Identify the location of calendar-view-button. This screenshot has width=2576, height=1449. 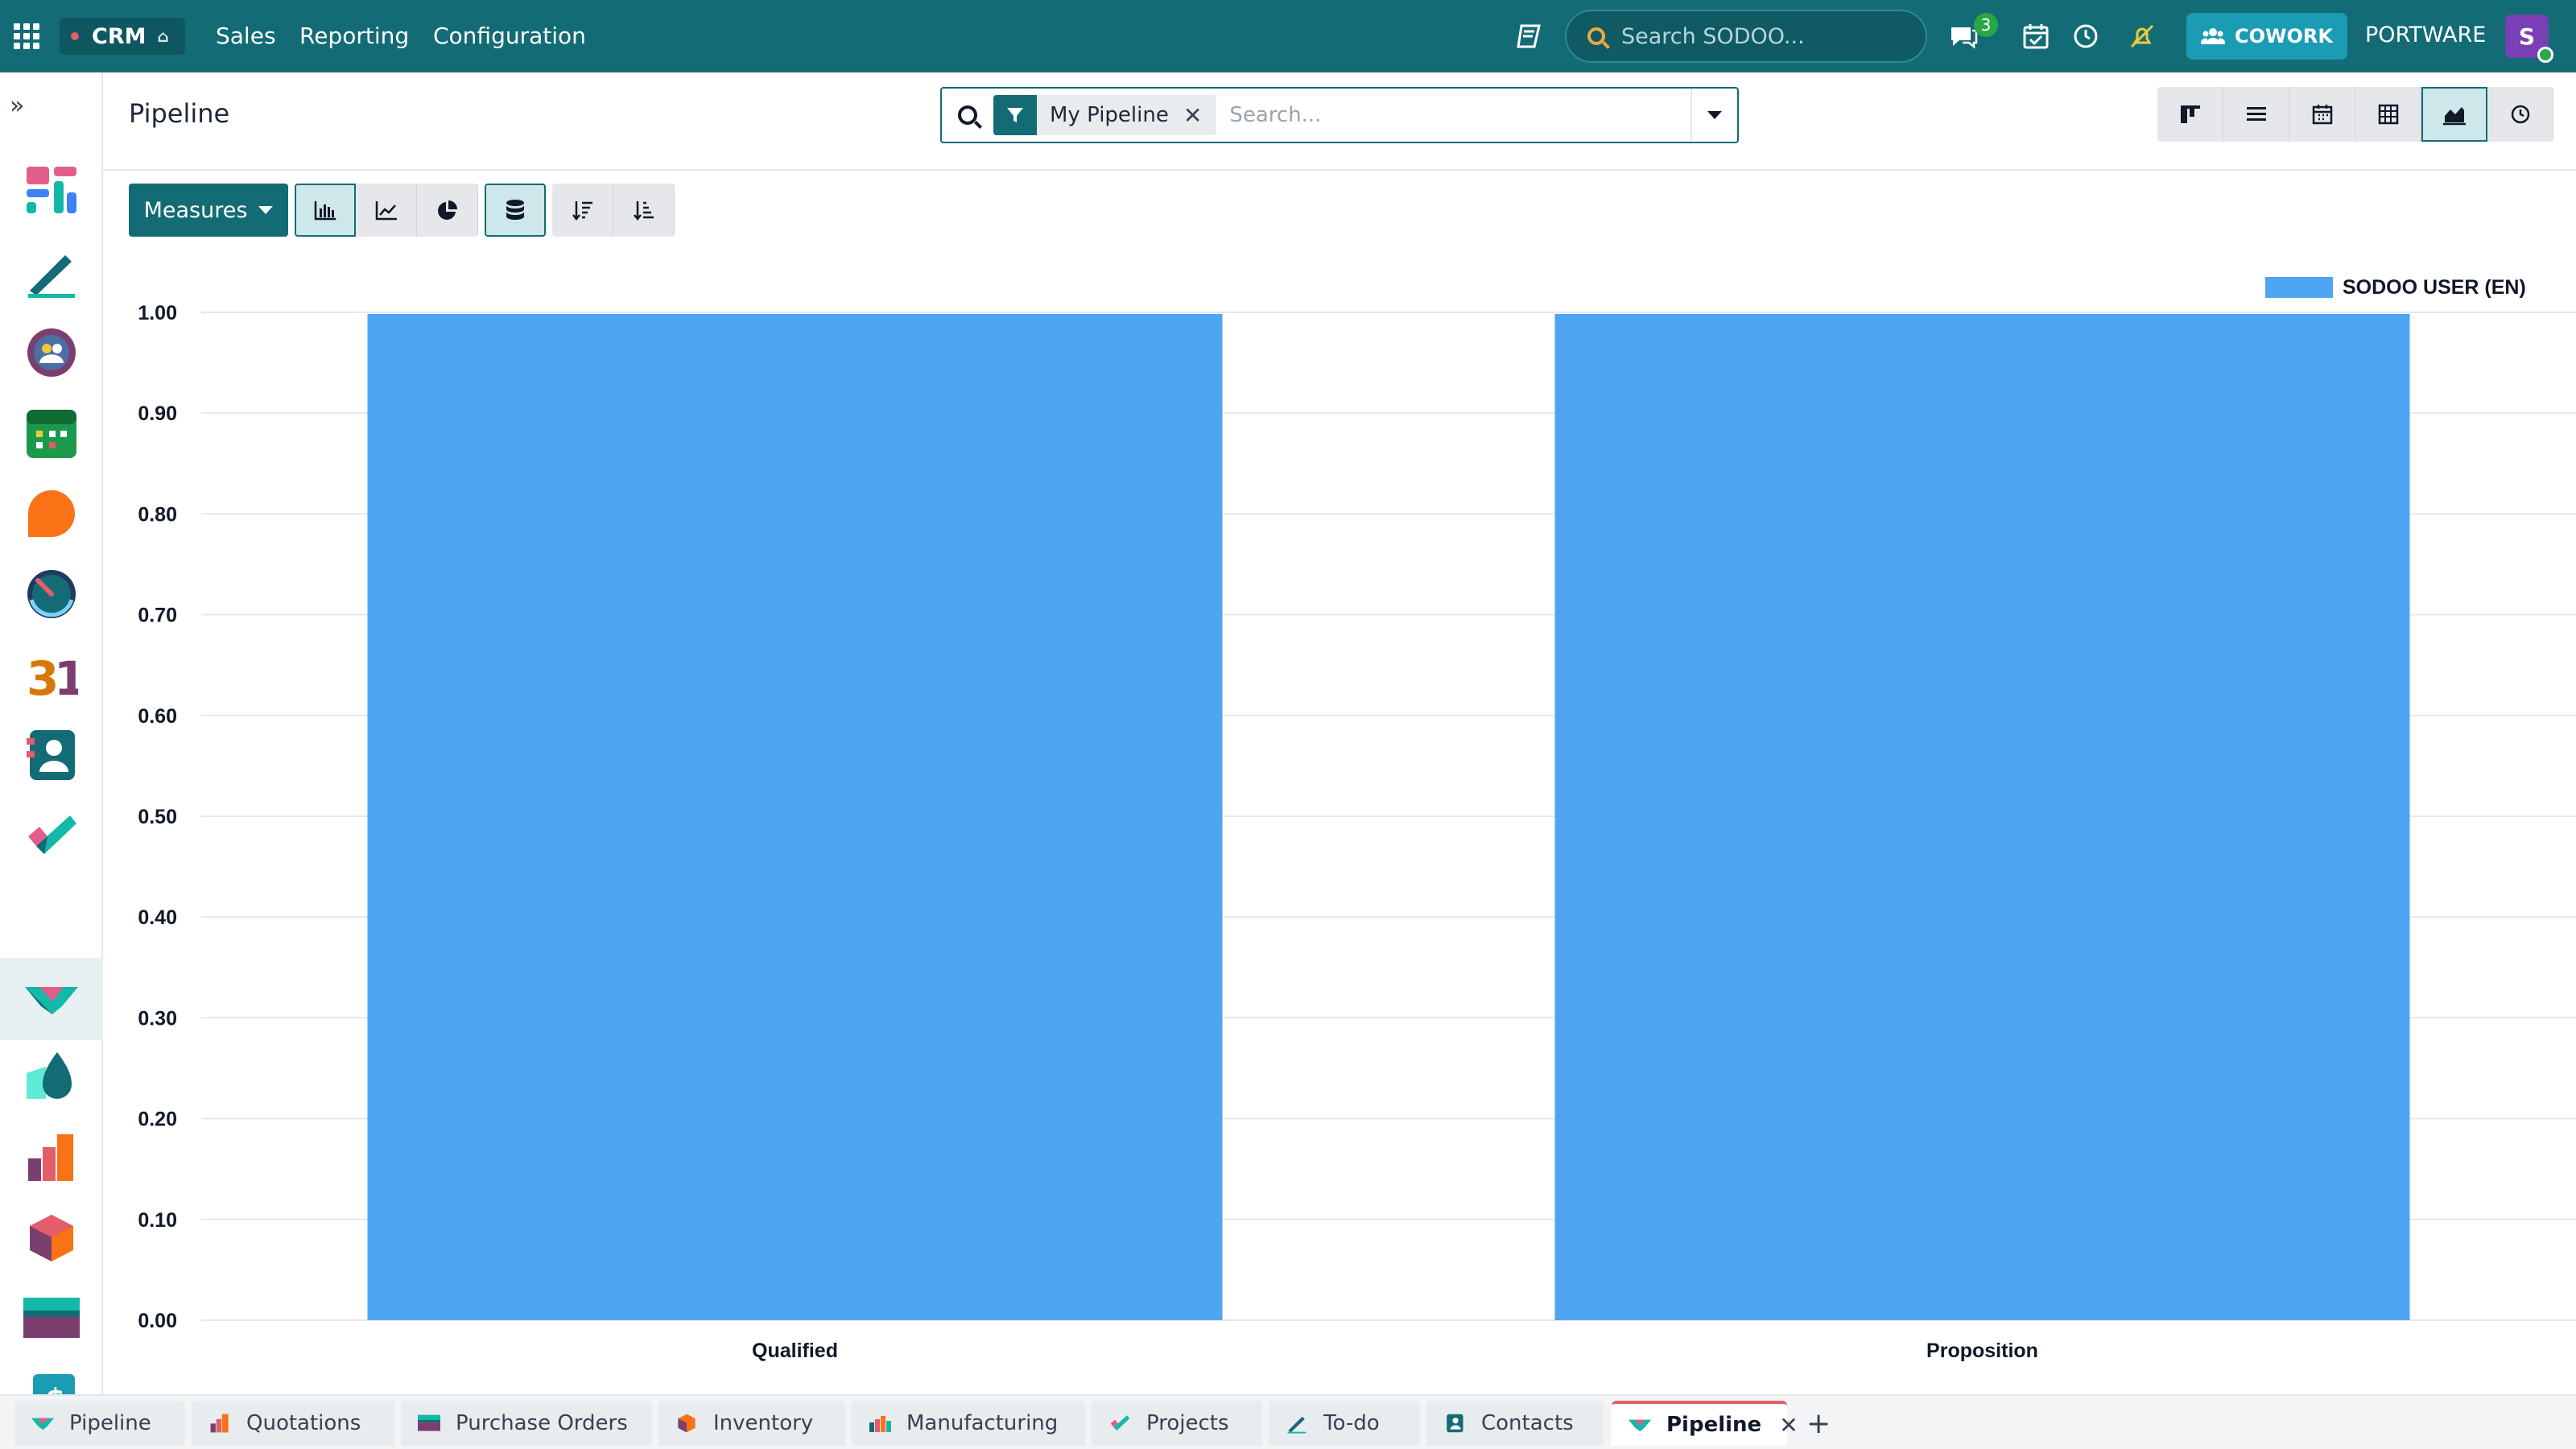
(2322, 114).